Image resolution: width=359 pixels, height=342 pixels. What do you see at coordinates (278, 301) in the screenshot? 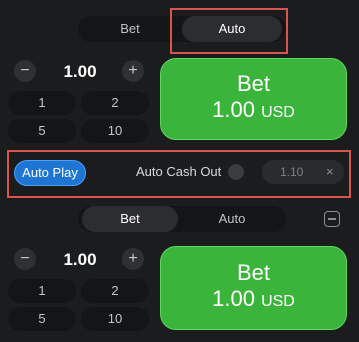
I see `currency-text-bottom: USD` at bounding box center [278, 301].